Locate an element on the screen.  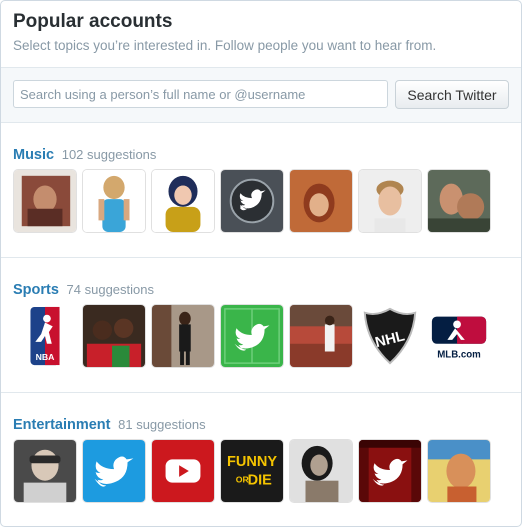
youtube-logo is located at coordinates (183, 471).